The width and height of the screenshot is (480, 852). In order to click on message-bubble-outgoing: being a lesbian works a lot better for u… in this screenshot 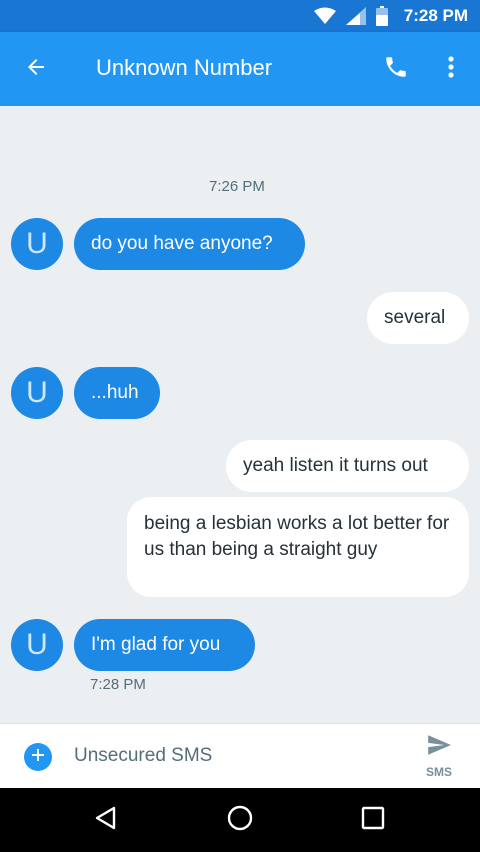, I will do `click(298, 547)`.